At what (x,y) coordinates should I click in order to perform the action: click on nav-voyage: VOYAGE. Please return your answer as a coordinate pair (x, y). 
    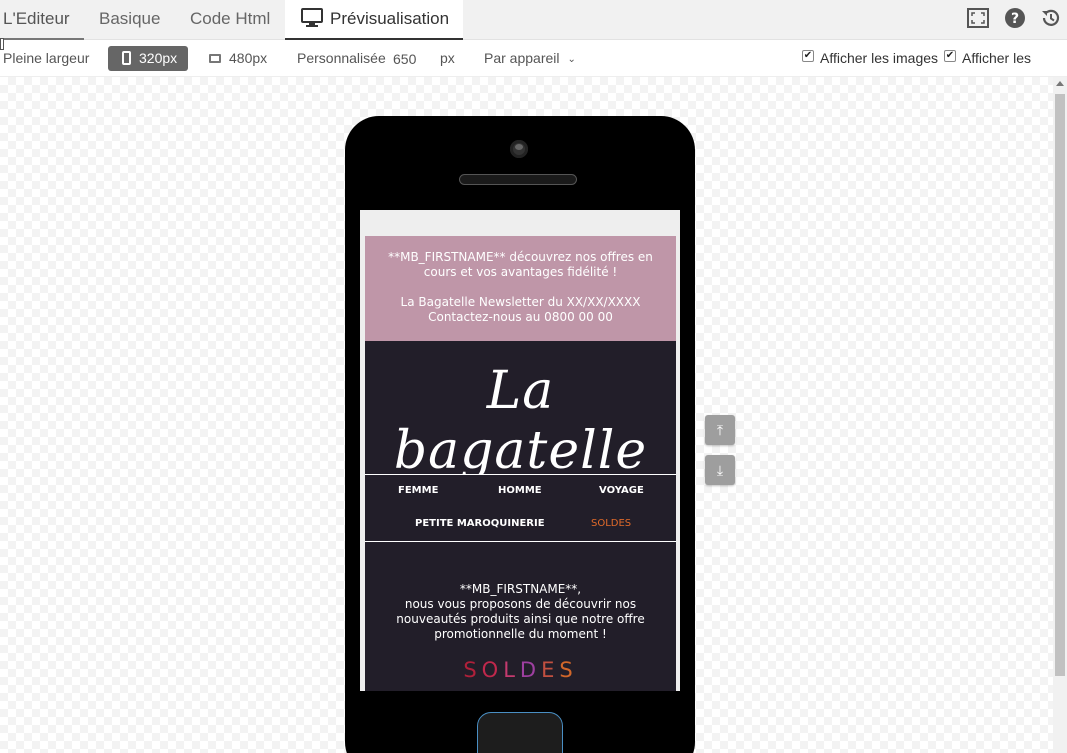
    Looking at the image, I should click on (621, 490).